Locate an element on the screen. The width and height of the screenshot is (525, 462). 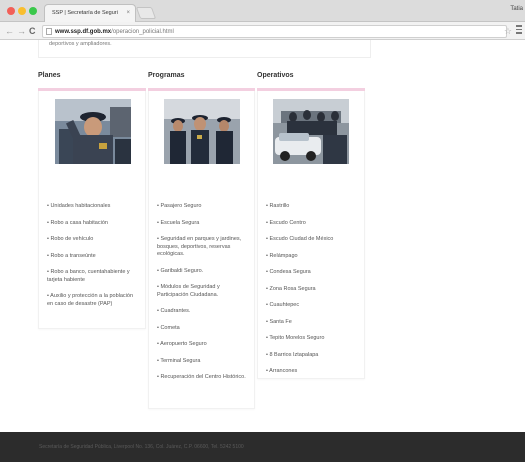
list-item: • Cuadrantes. is located at coordinates (201, 312).